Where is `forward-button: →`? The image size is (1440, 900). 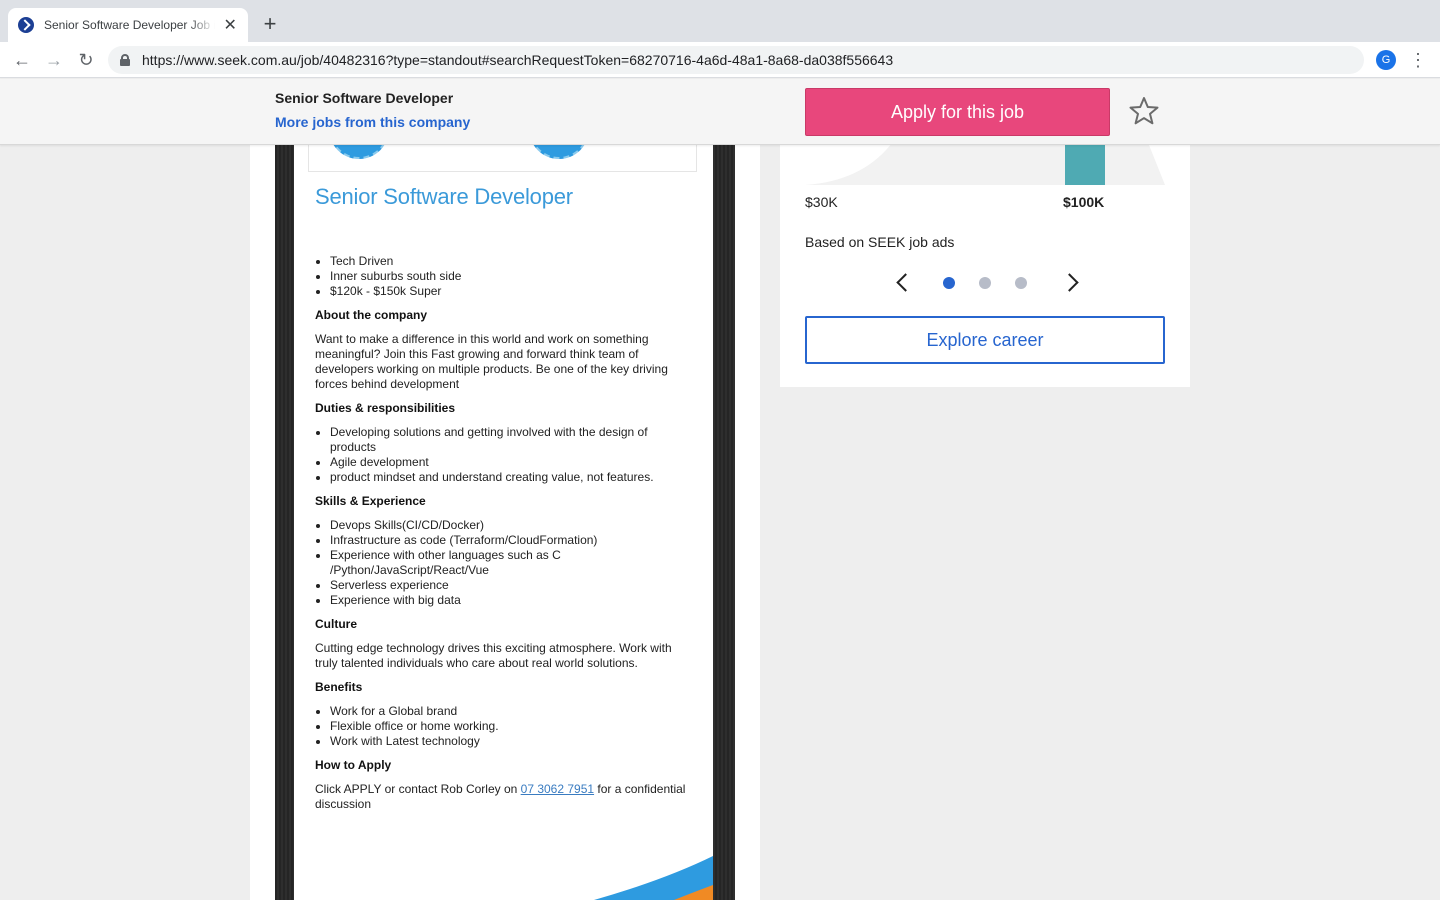
forward-button: → is located at coordinates (54, 60).